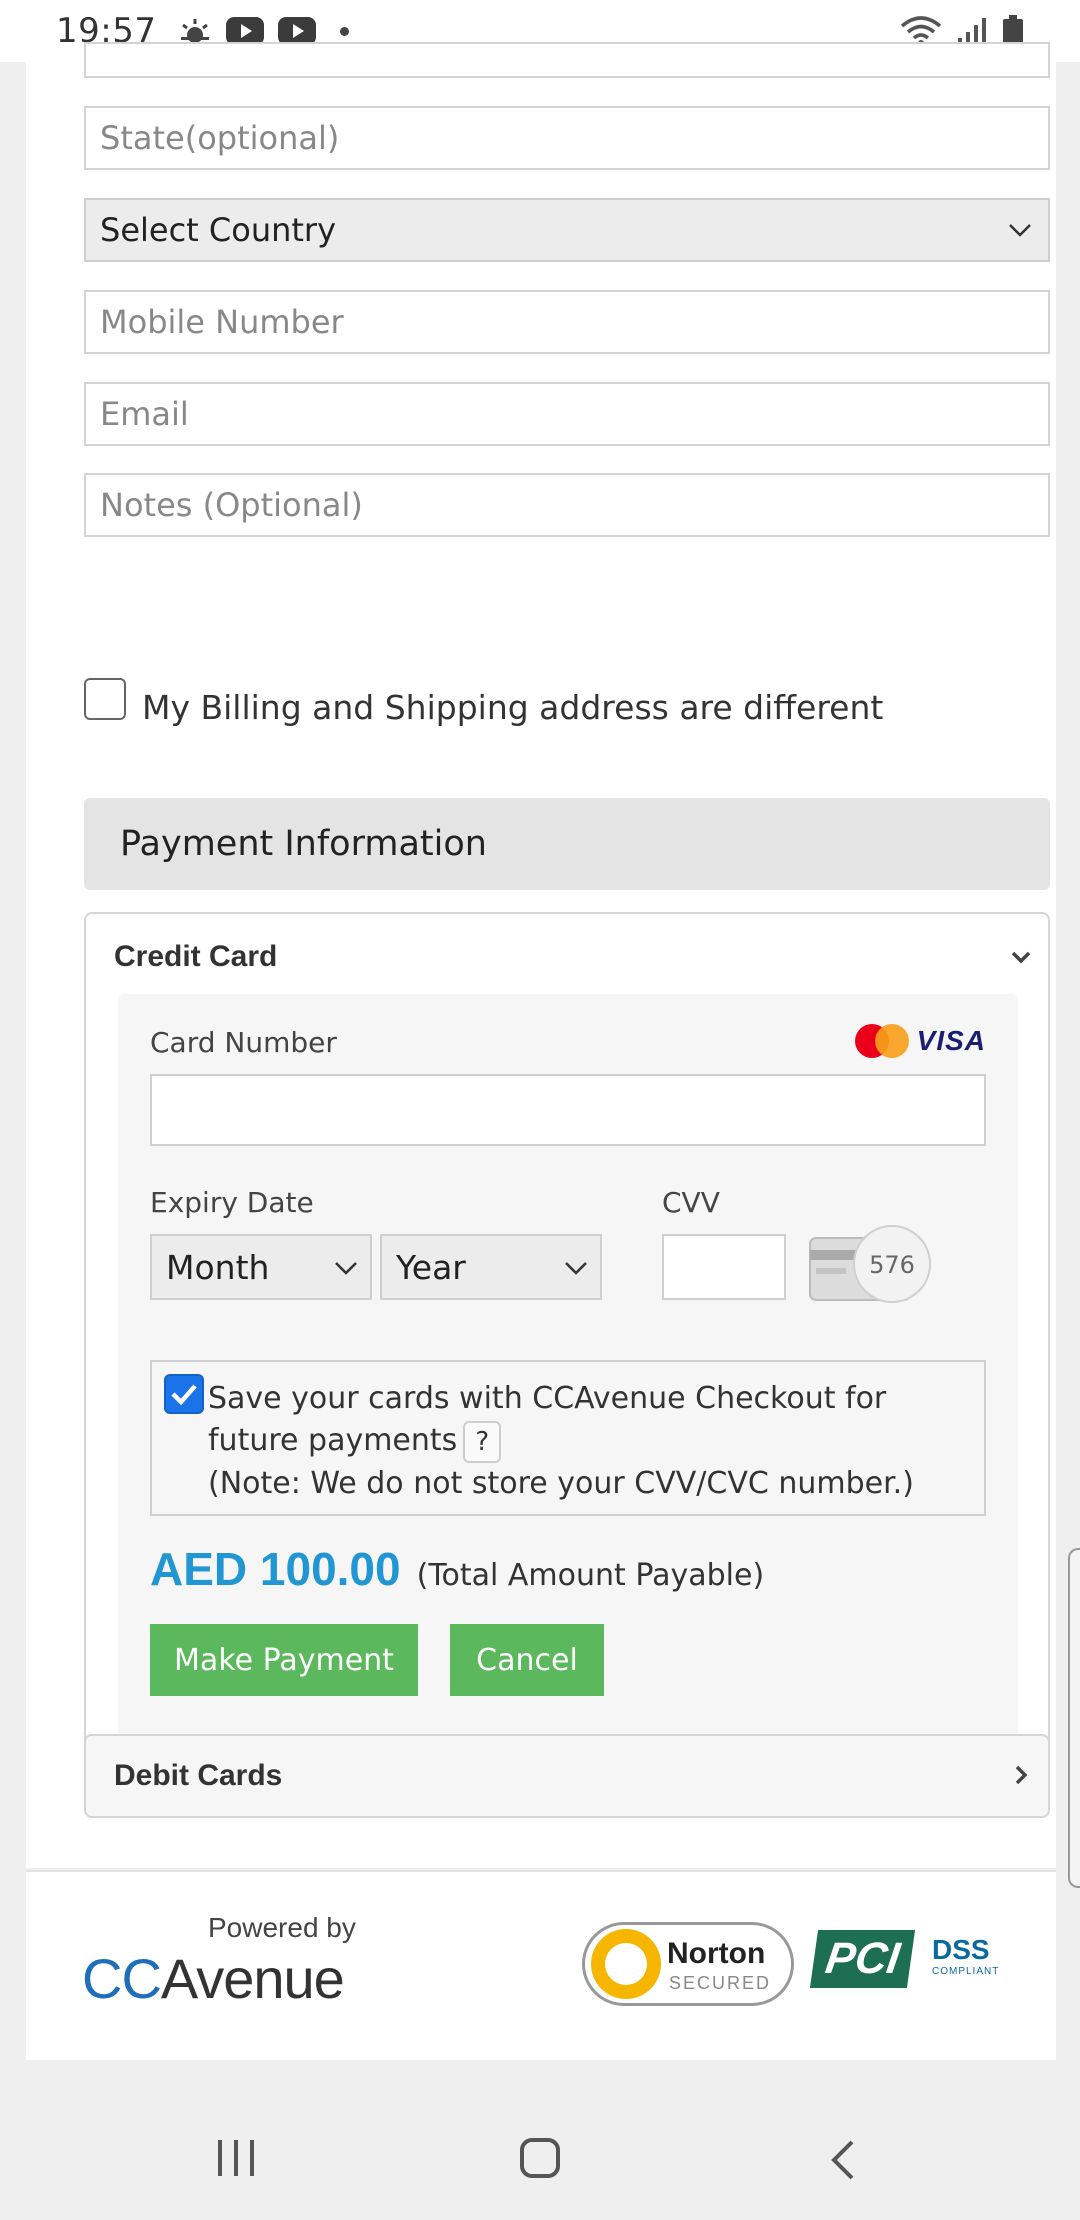 The width and height of the screenshot is (1080, 2220). I want to click on more-notifications-dot-icon, so click(345, 31).